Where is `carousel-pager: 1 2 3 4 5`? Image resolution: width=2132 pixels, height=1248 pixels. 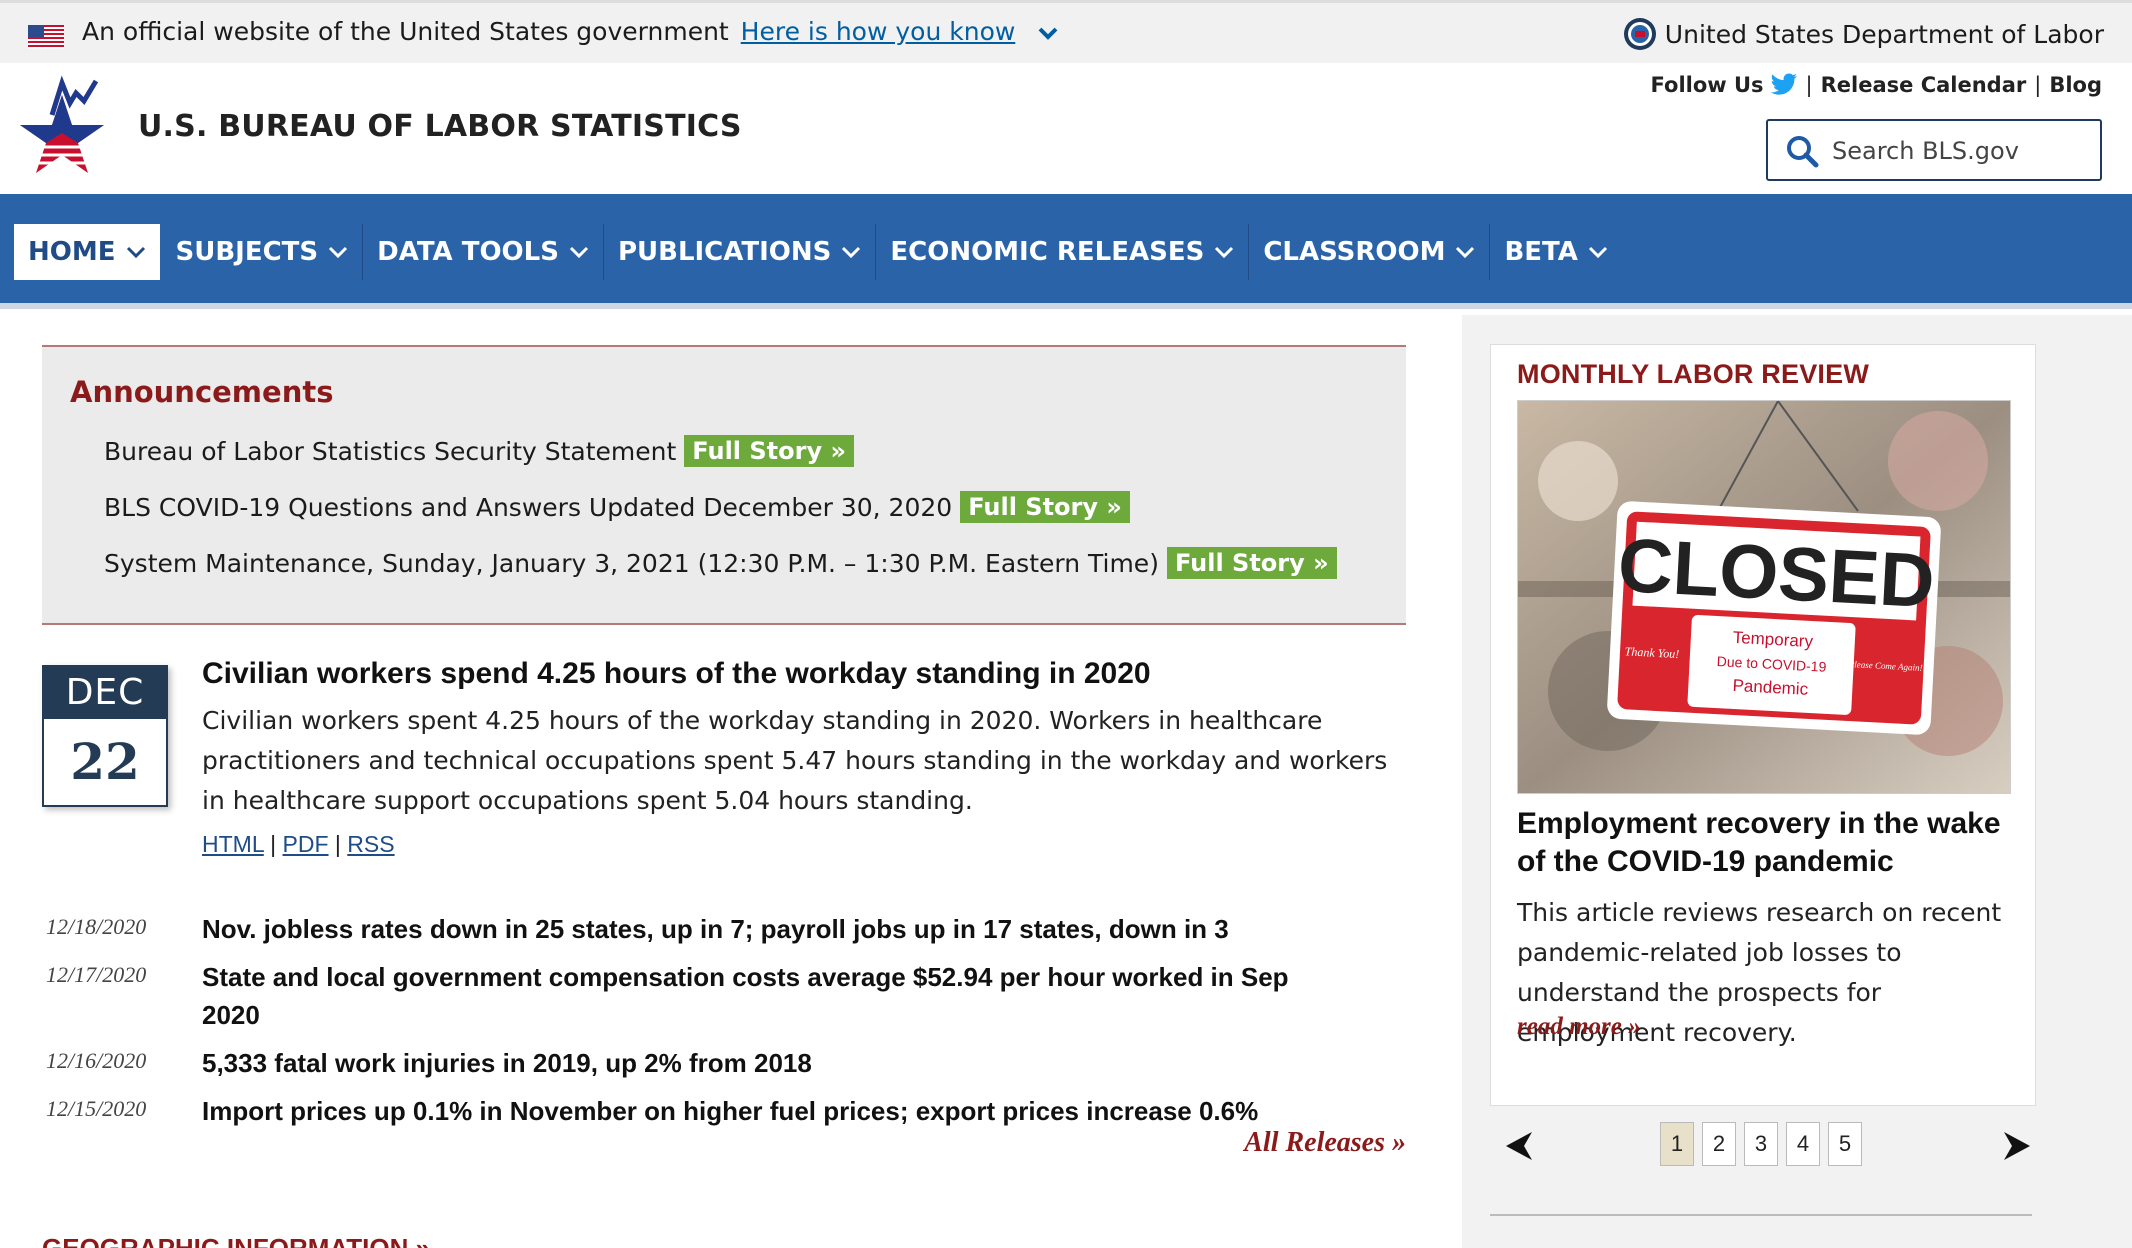
carousel-pager: 1 2 3 4 5 is located at coordinates (1763, 1146).